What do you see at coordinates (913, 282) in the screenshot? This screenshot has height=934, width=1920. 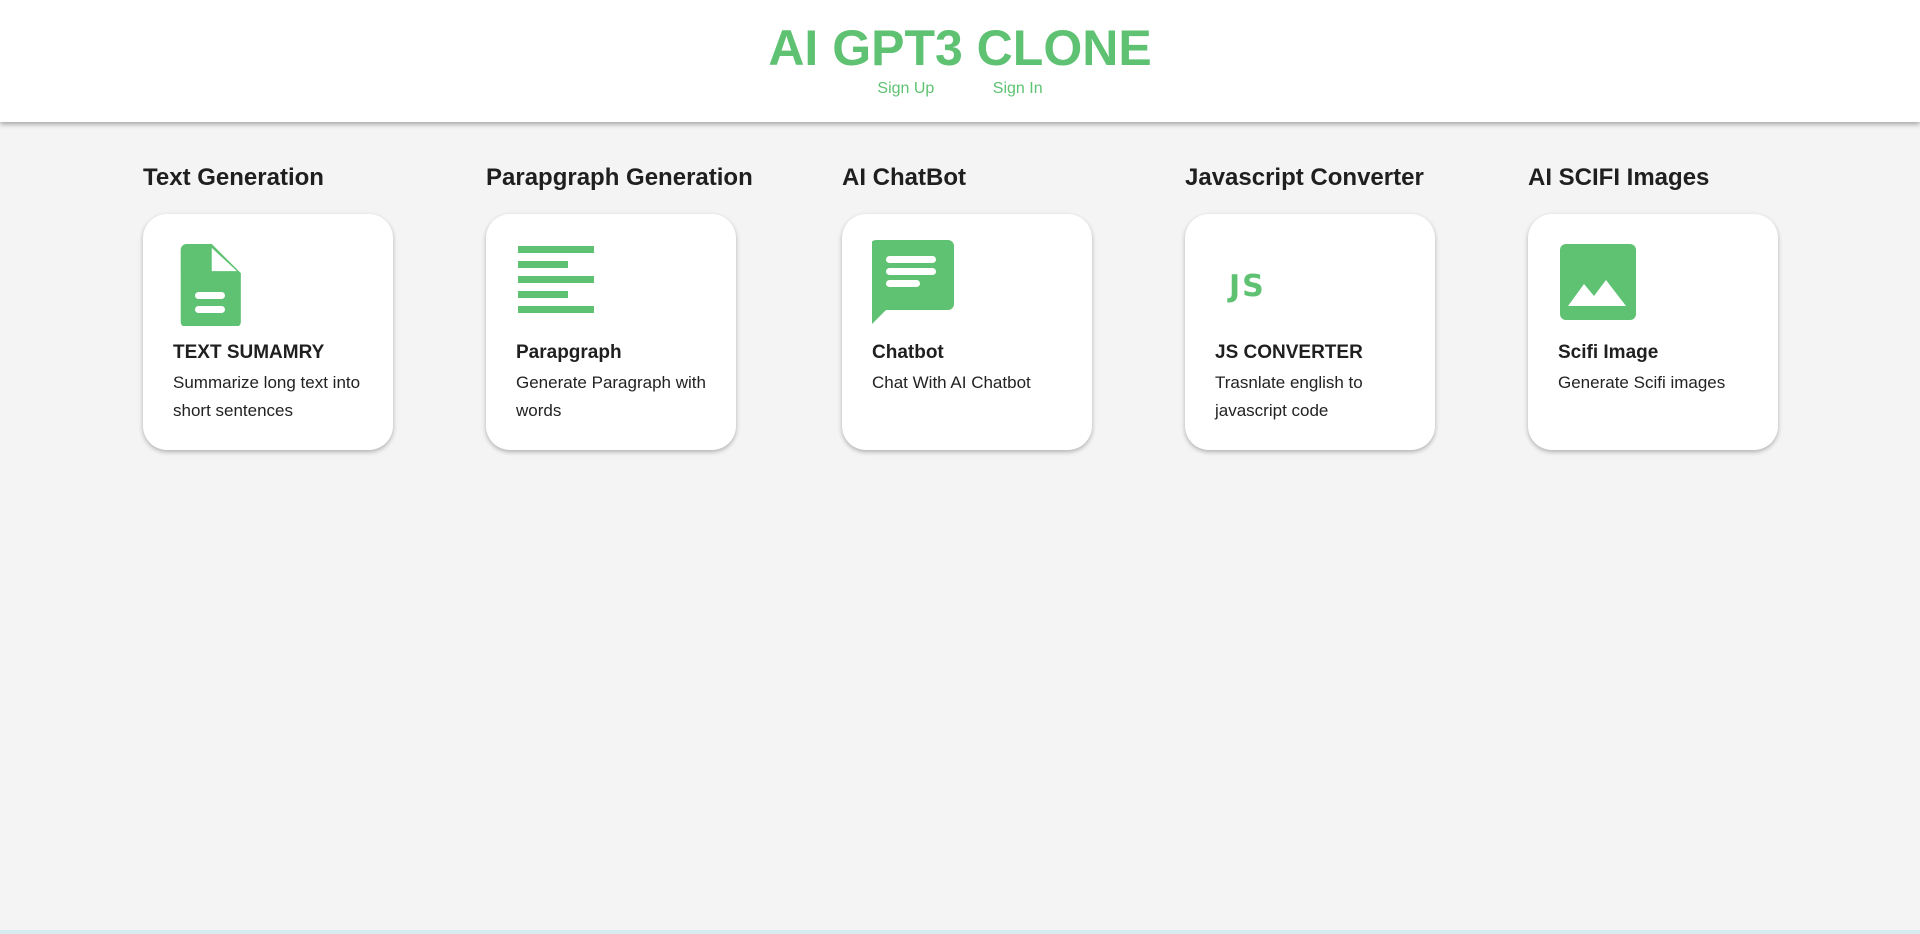 I see `chat-icon` at bounding box center [913, 282].